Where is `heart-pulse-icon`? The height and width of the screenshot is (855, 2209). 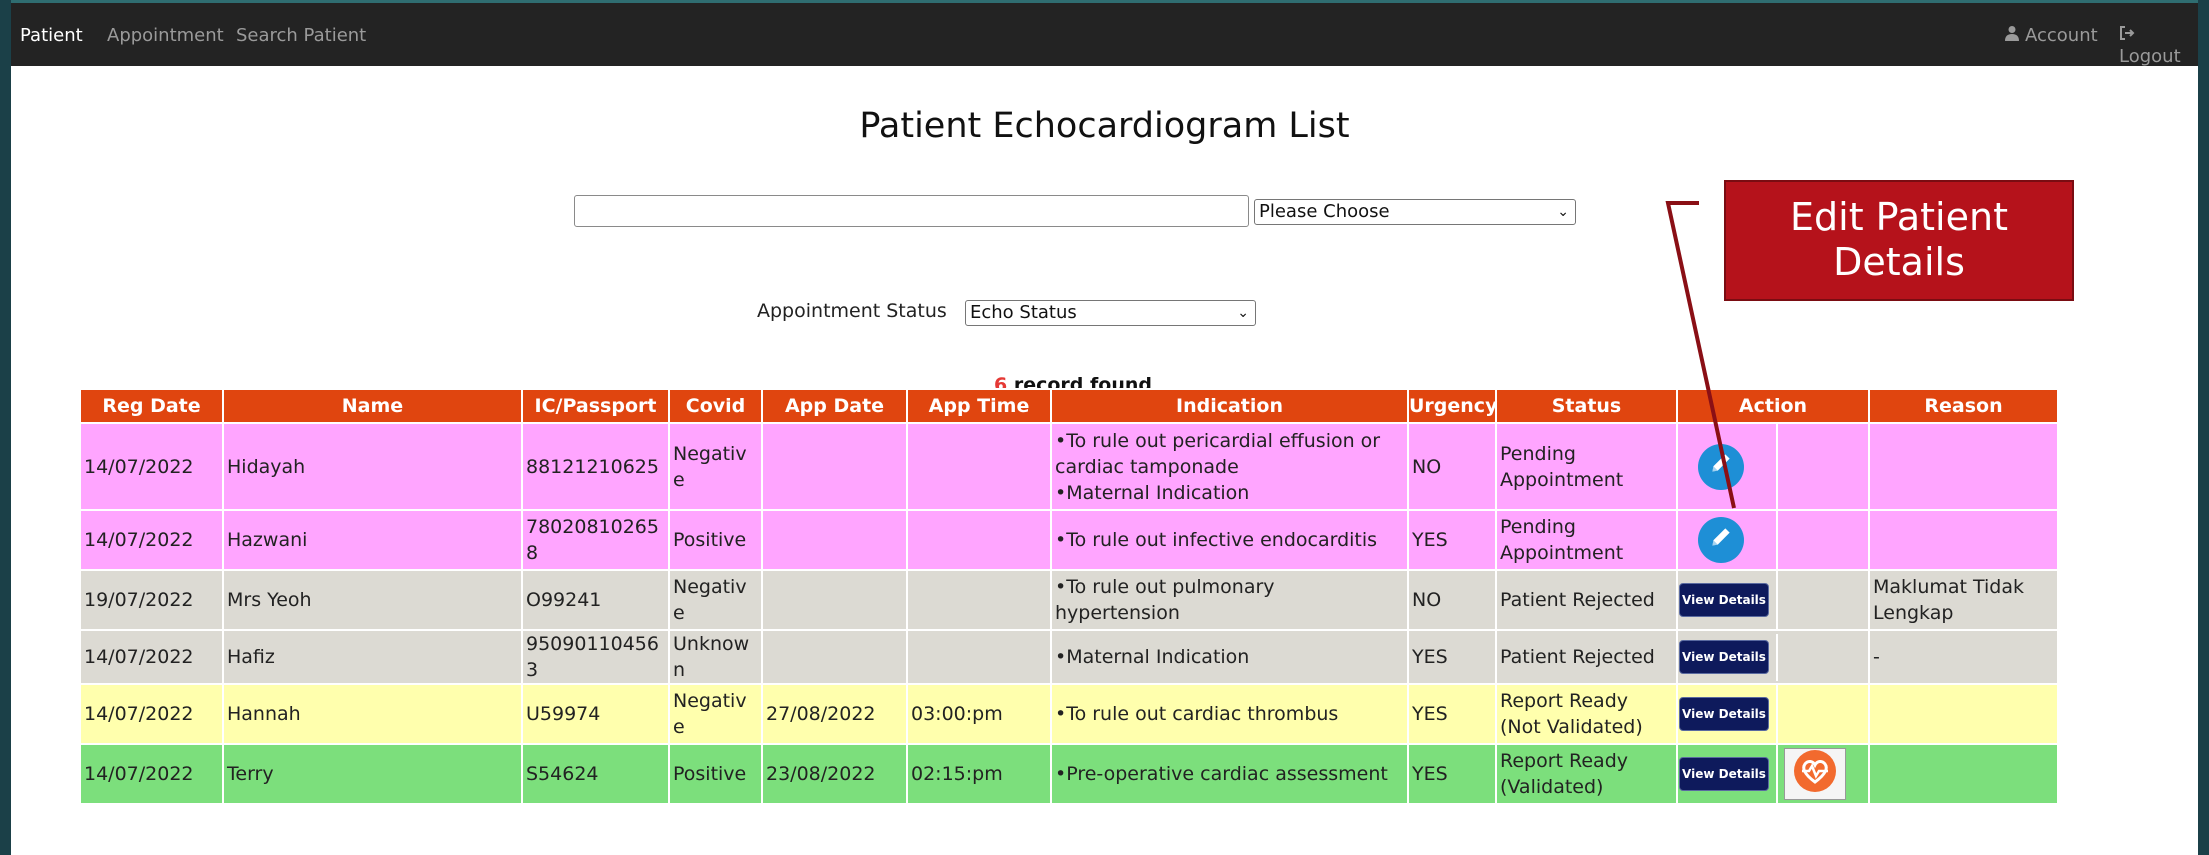 heart-pulse-icon is located at coordinates (1815, 774).